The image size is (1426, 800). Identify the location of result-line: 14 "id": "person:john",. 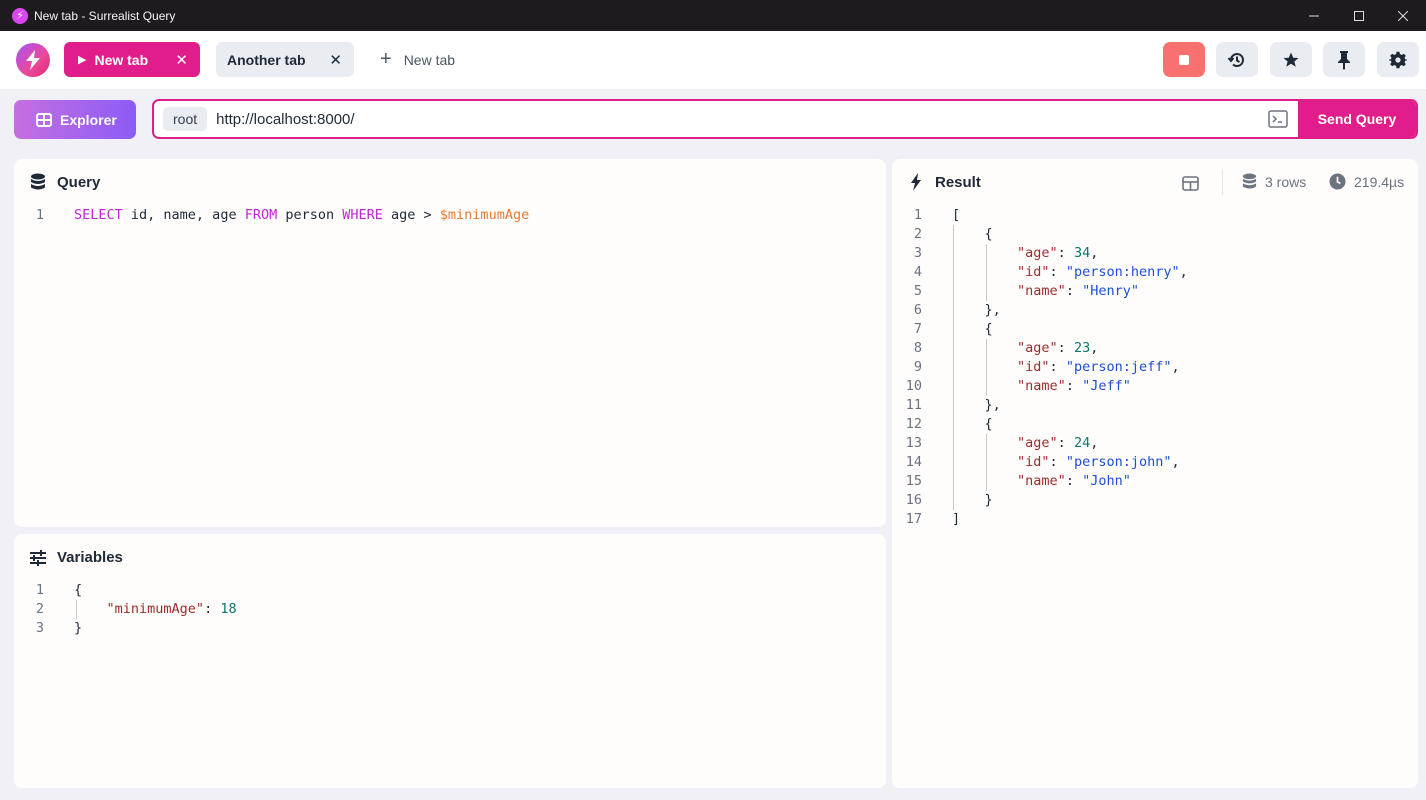
(1040, 462).